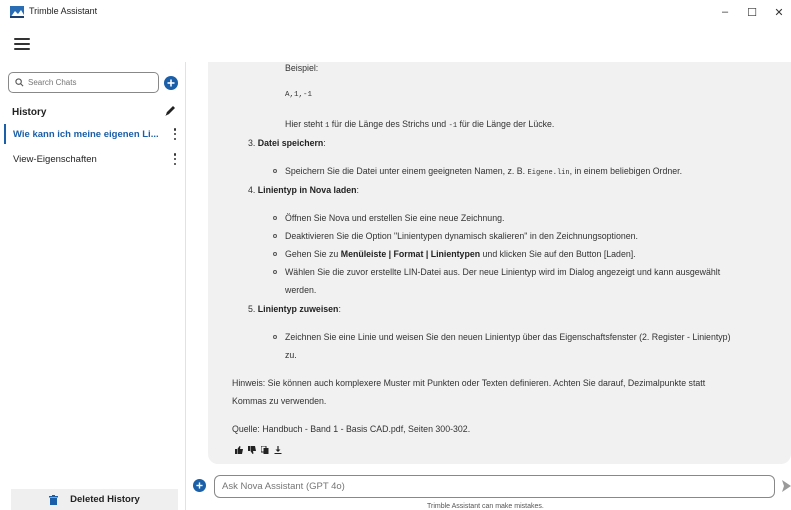  Describe the element at coordinates (786, 486) in the screenshot. I see `send-icon` at that location.